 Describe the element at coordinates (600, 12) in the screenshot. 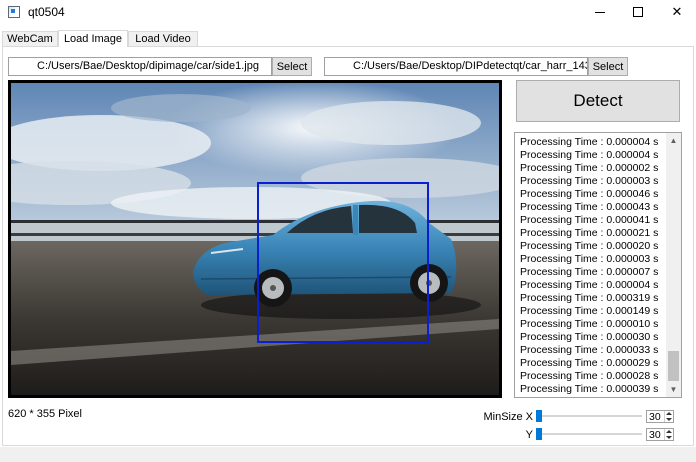

I see `minimize-icon` at that location.